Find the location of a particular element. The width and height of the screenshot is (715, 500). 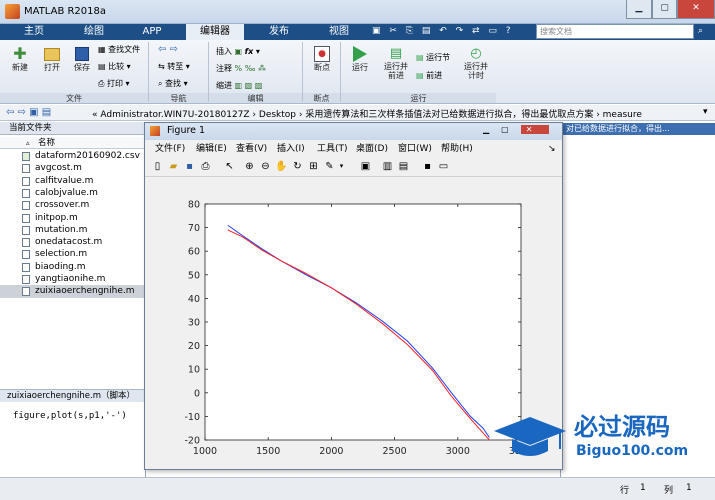

details-code-preview: figure,plot(s,p1,'-') is located at coordinates (70, 416).